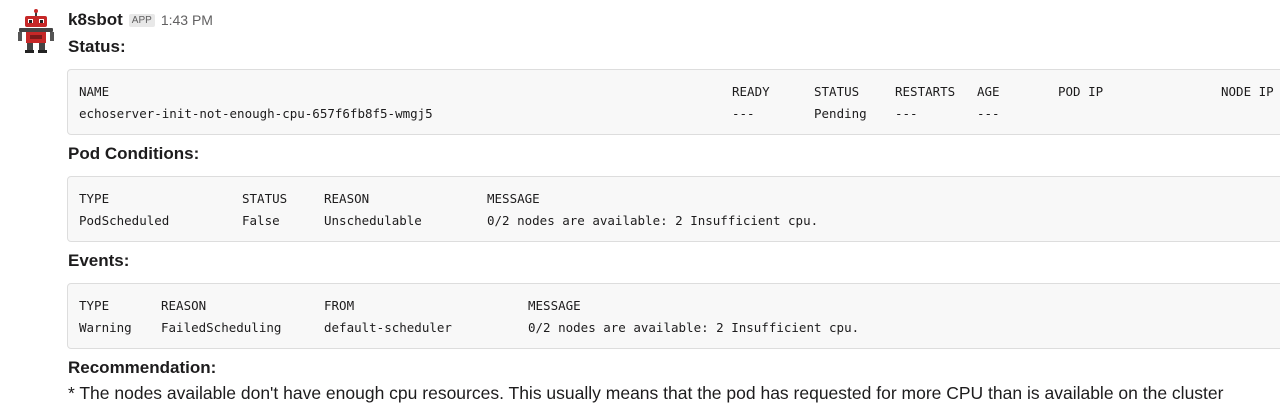  What do you see at coordinates (674, 199) in the screenshot?
I see `table-header-row: TYPE STATUS REASON MESSAGE` at bounding box center [674, 199].